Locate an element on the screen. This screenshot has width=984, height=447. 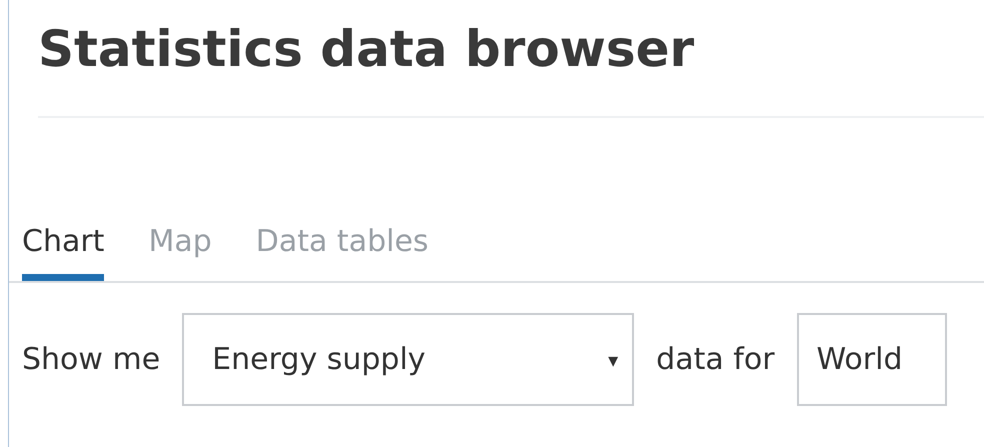
caret-icon: ▾ is located at coordinates (613, 360).